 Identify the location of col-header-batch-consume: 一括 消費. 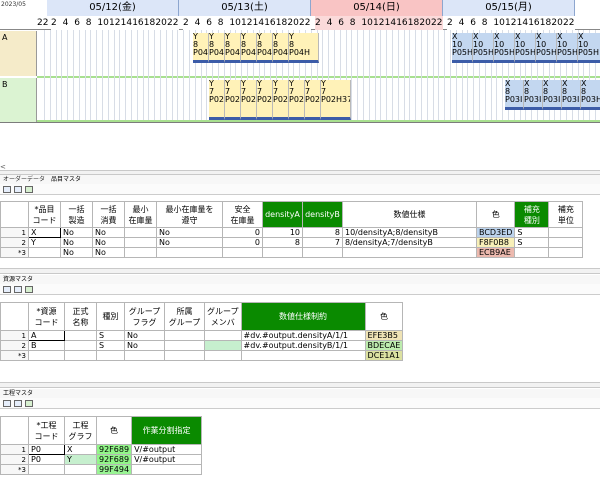
(108, 214).